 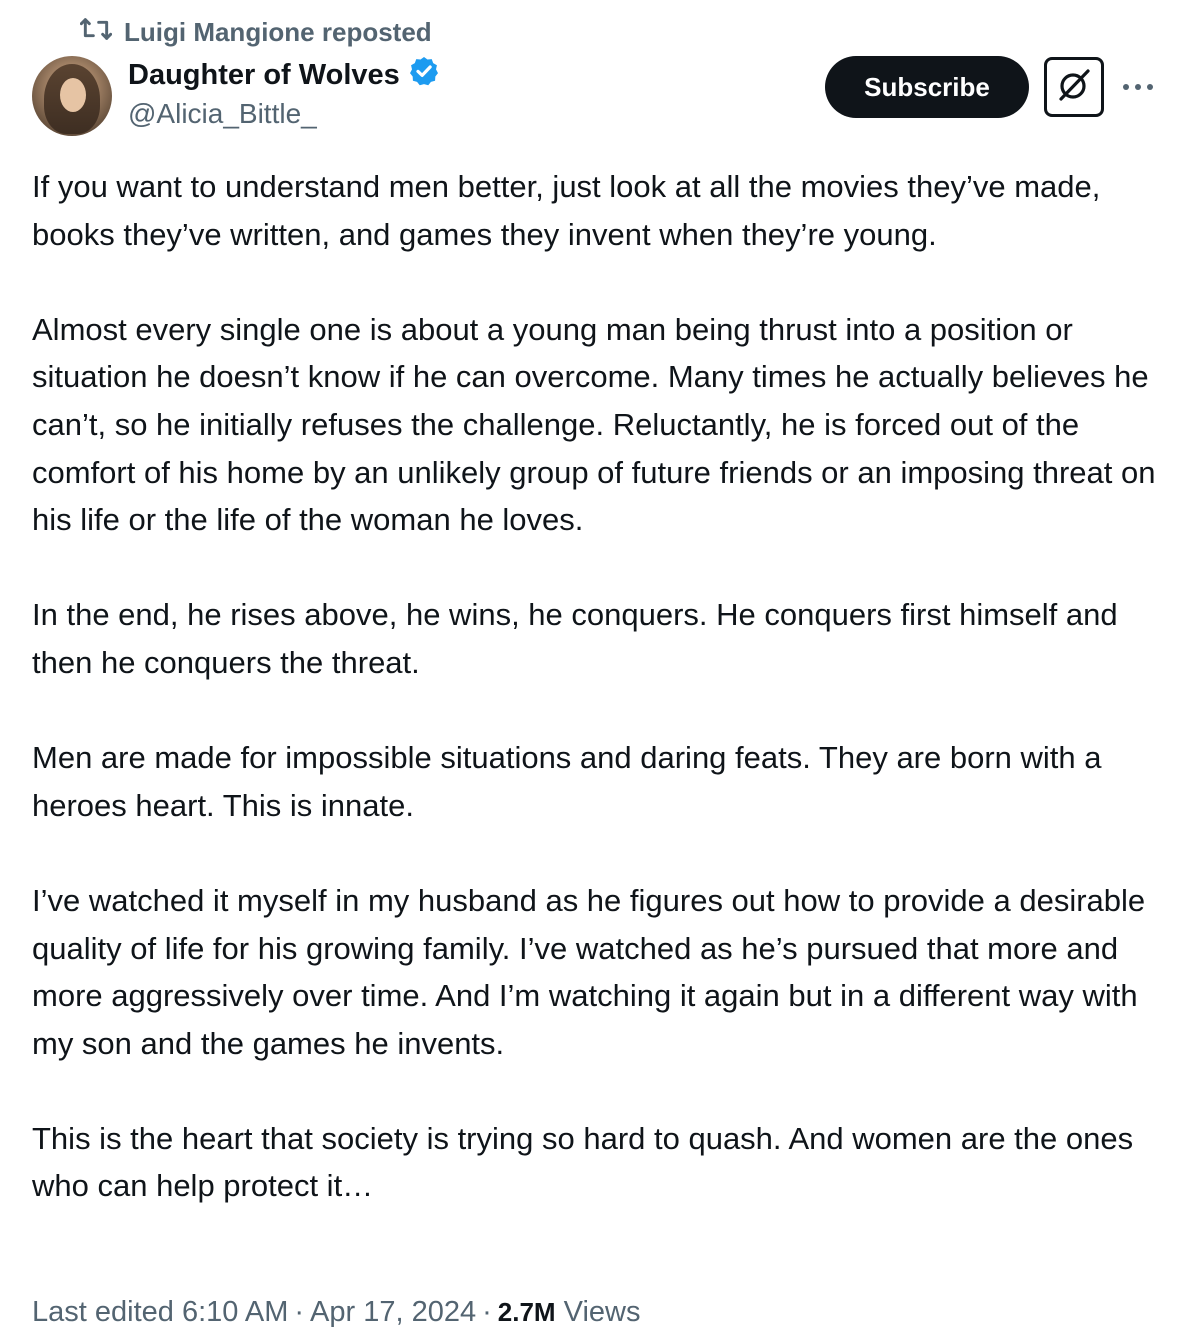 I want to click on grok-button, so click(x=1074, y=87).